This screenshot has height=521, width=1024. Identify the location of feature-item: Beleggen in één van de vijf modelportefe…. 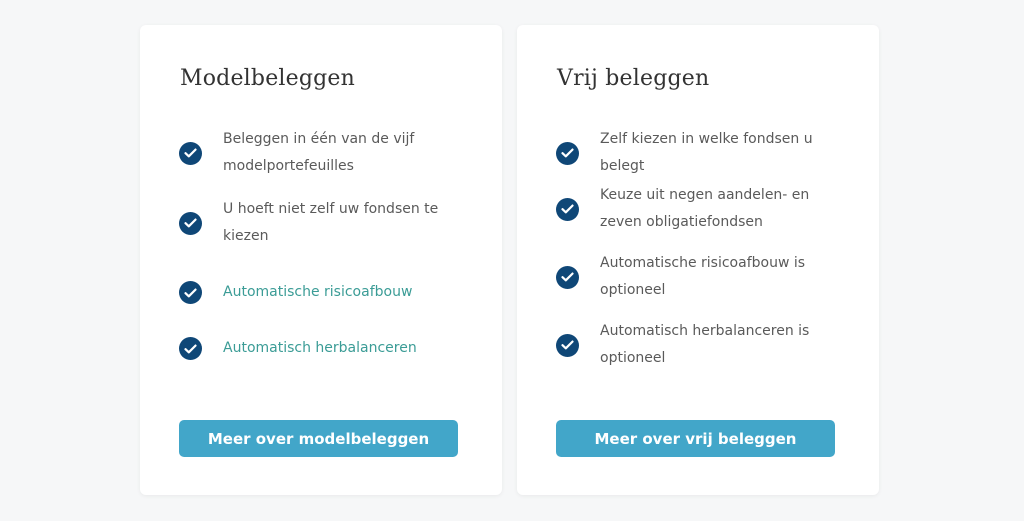
(324, 153).